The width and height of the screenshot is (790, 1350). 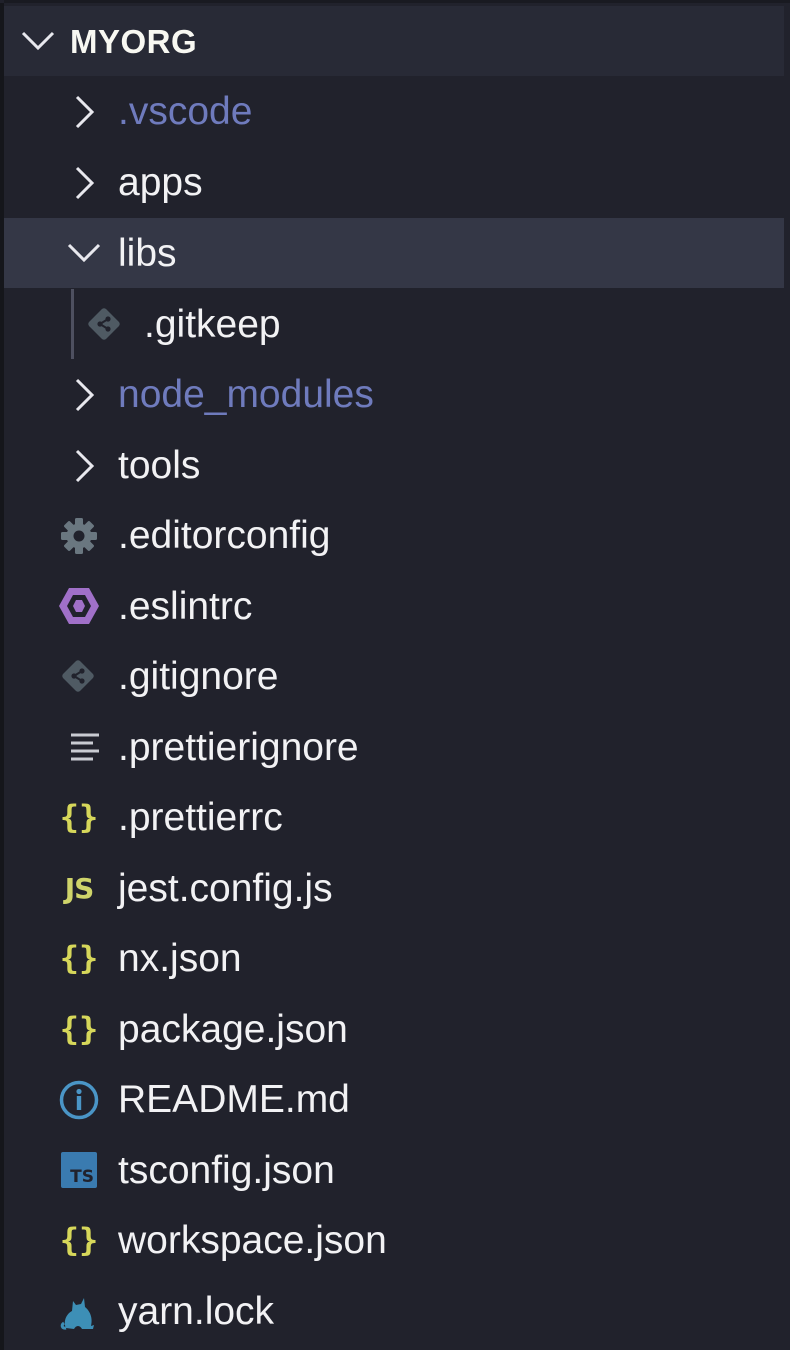 What do you see at coordinates (394, 1029) in the screenshot?
I see `tree-item-package-json-file: {} package.json` at bounding box center [394, 1029].